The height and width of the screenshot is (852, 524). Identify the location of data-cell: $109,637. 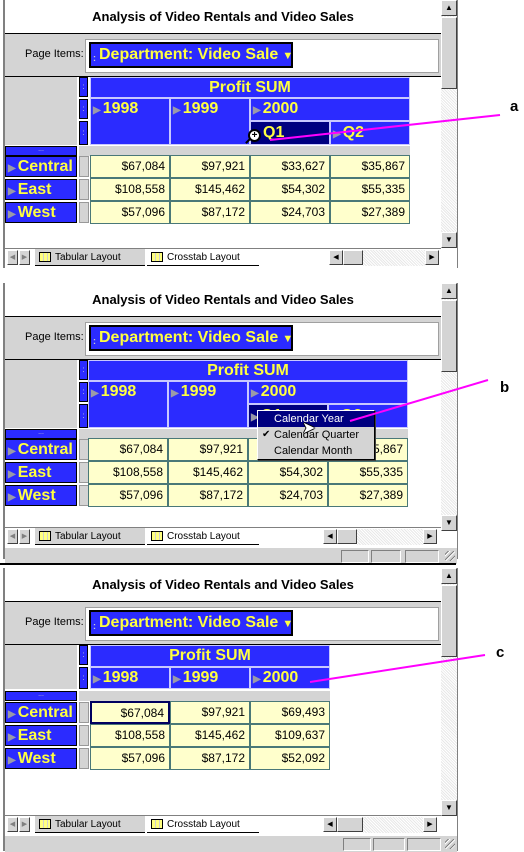
(290, 735).